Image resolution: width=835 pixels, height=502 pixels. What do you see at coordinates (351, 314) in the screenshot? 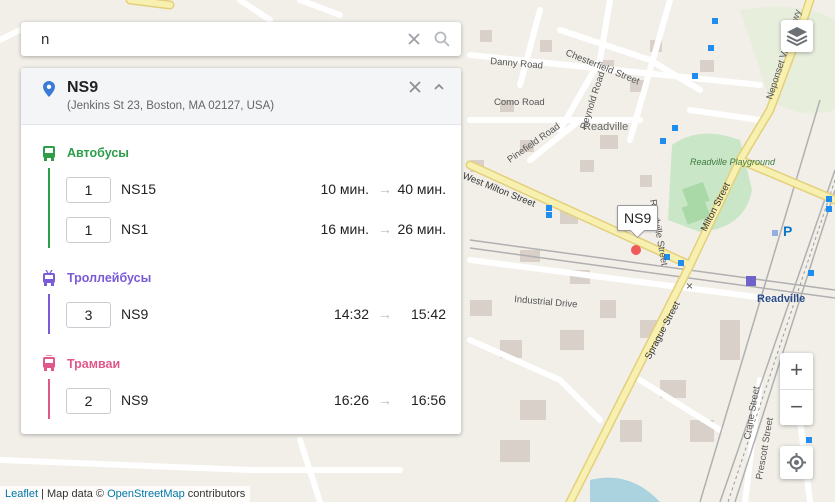
I see `route-time-from: 14:32` at bounding box center [351, 314].